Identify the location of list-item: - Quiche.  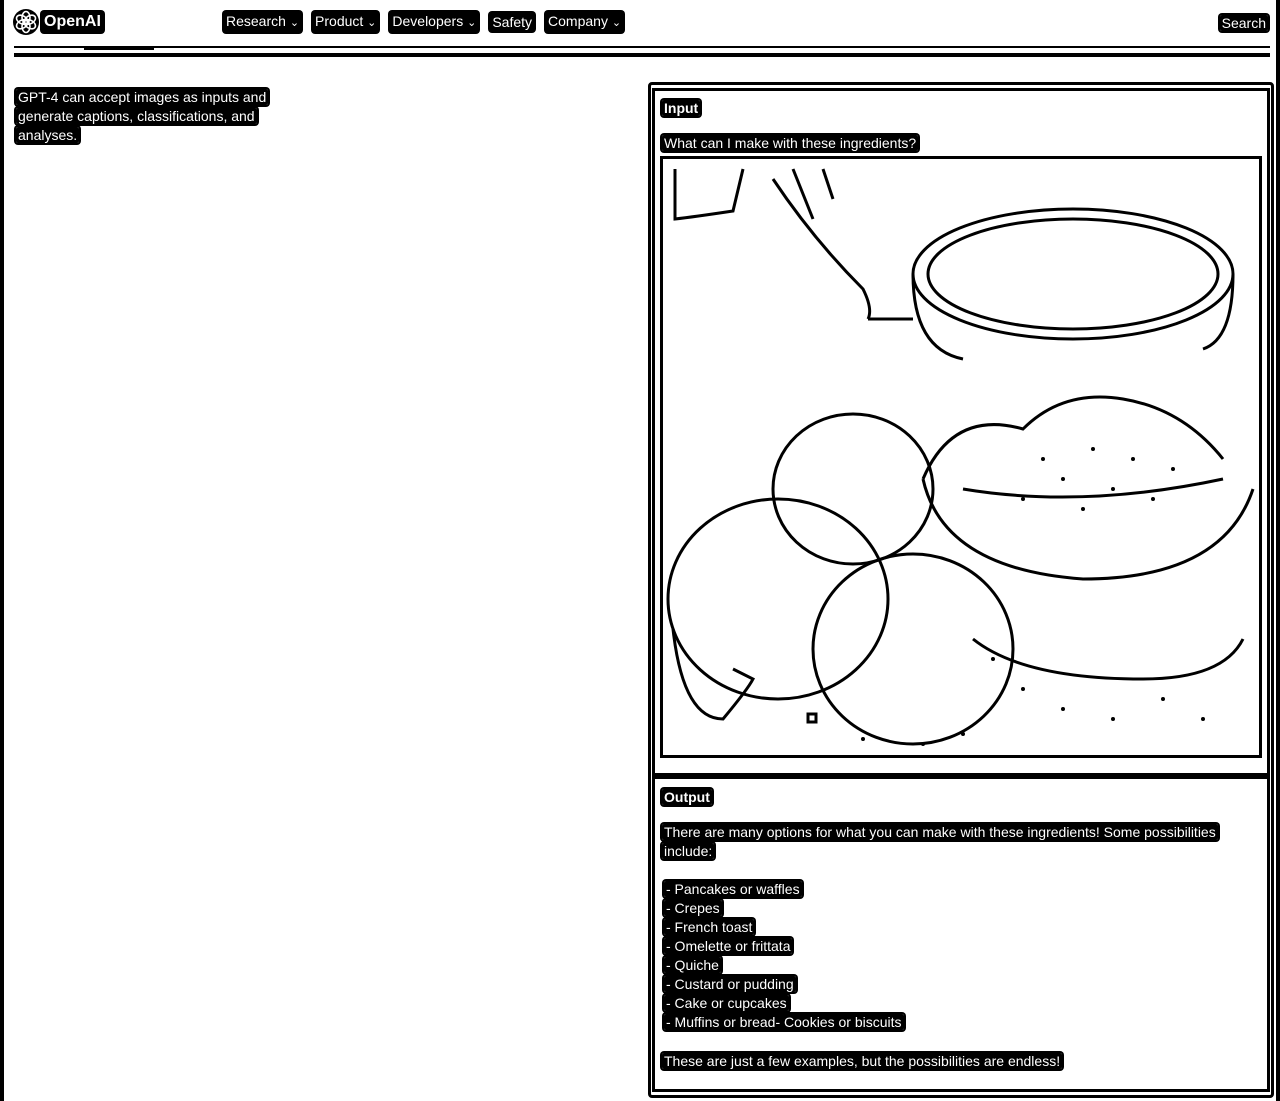
(692, 965).